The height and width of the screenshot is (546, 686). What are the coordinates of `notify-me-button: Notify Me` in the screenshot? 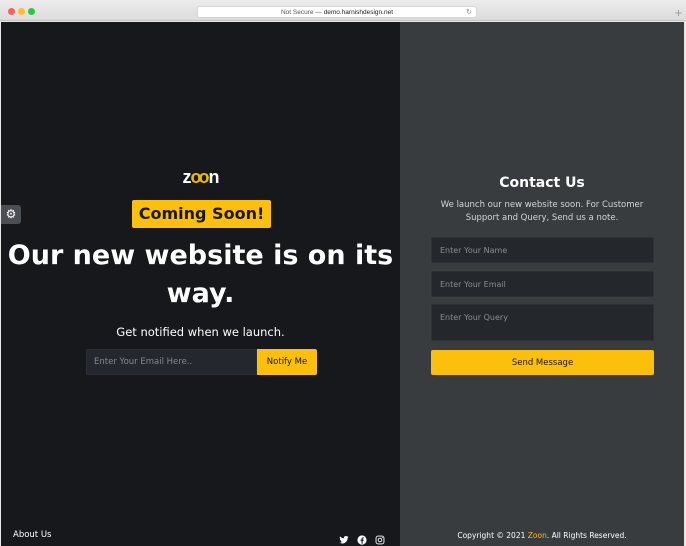 It's located at (287, 362).